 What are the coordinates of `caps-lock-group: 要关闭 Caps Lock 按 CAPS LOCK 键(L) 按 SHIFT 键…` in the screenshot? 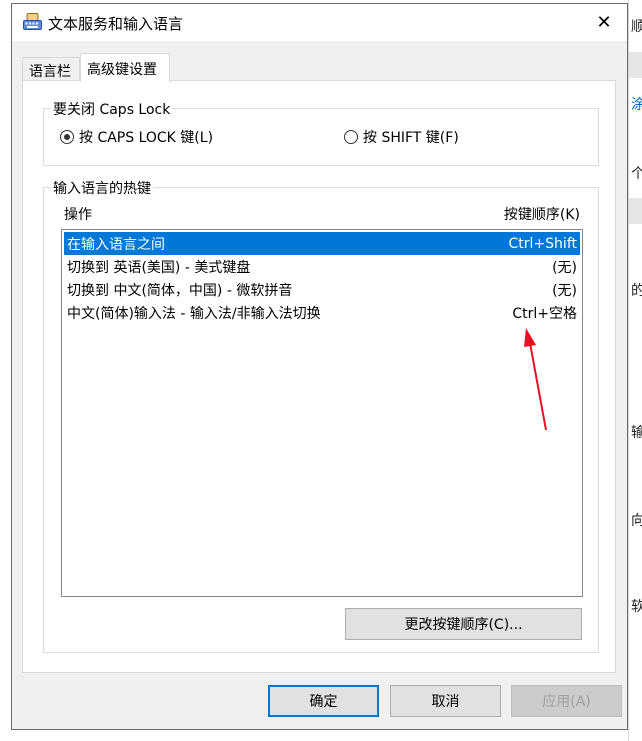 It's located at (321, 132).